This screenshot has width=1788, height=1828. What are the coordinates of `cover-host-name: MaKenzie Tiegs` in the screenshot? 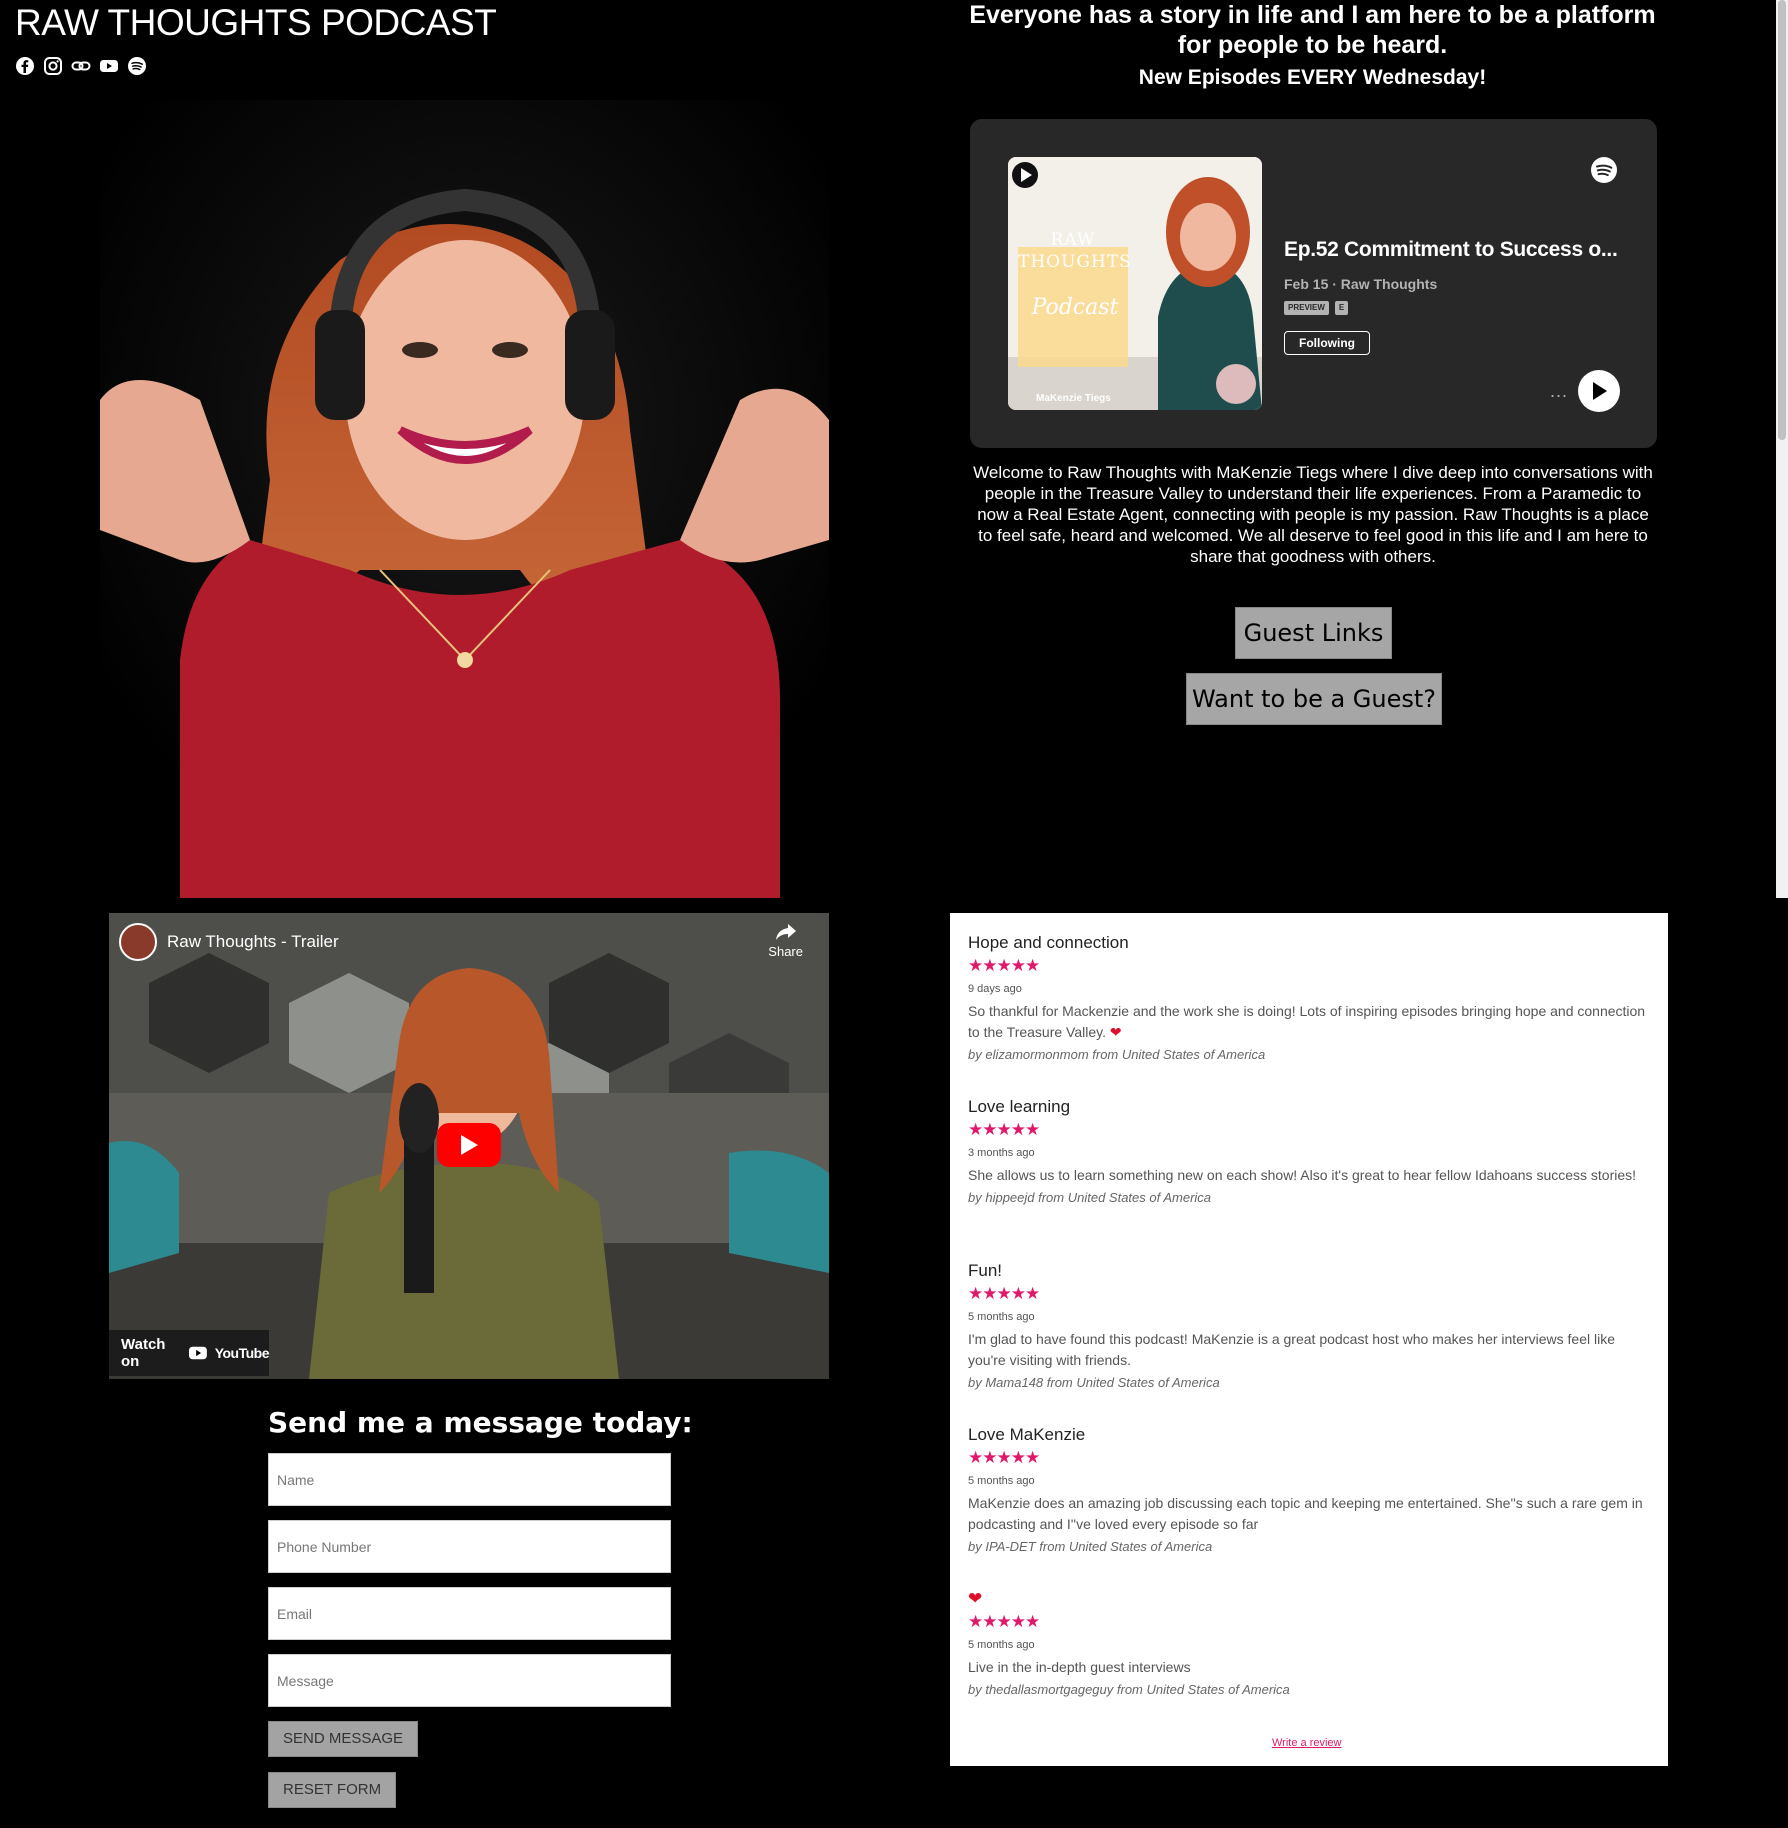 It's located at (1073, 398).